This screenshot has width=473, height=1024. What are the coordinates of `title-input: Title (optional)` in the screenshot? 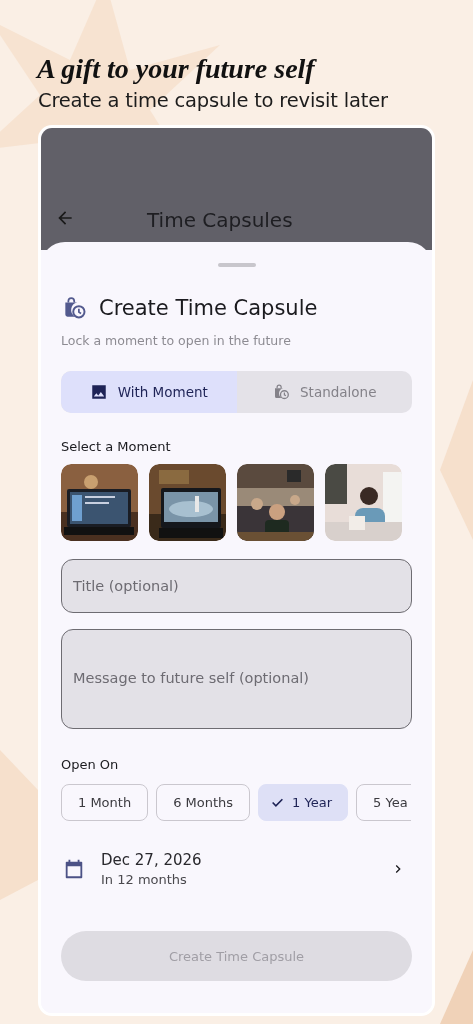 It's located at (236, 586).